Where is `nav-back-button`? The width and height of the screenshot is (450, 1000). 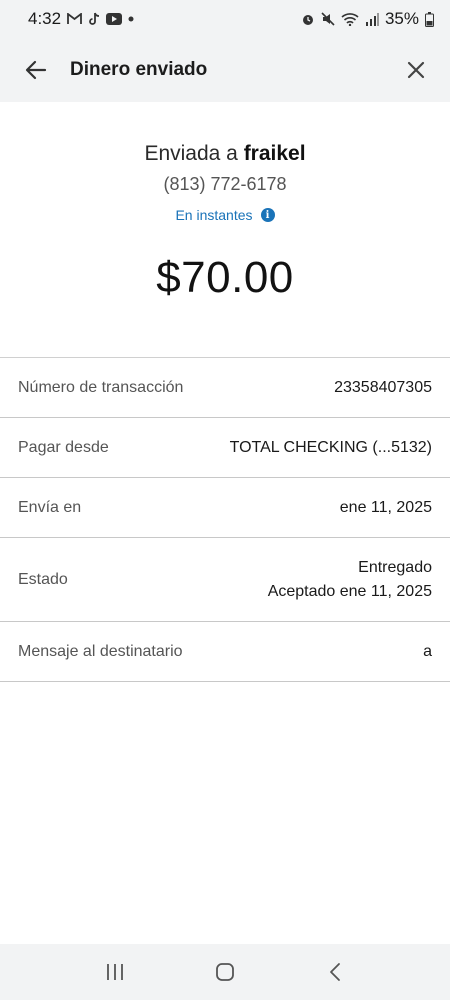 nav-back-button is located at coordinates (335, 972).